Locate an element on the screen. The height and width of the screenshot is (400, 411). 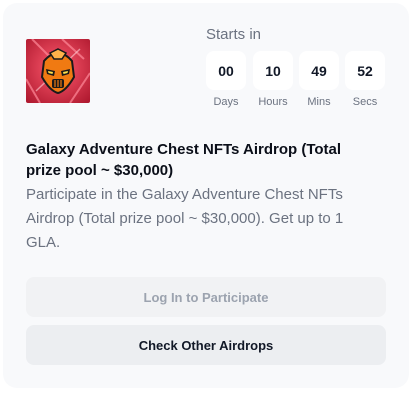
robot-mask-icon is located at coordinates (58, 71).